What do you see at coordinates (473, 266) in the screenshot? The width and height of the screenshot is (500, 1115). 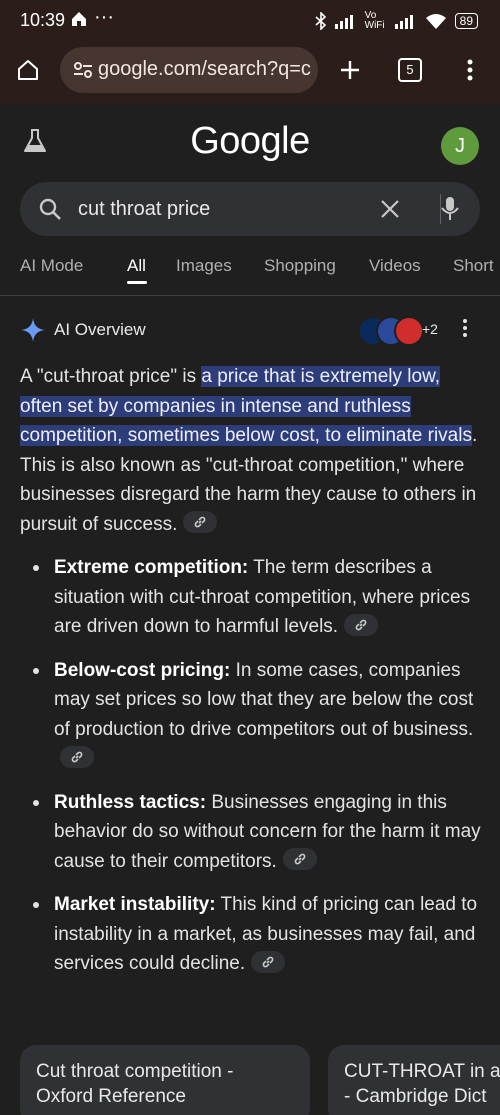 I see `tab-short: Short` at bounding box center [473, 266].